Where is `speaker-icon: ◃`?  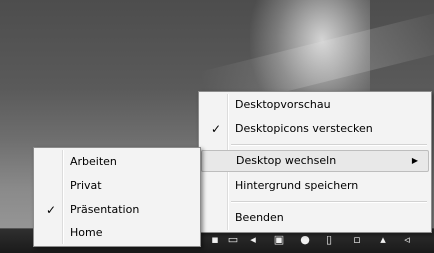
speaker-icon: ◃ is located at coordinates (407, 240).